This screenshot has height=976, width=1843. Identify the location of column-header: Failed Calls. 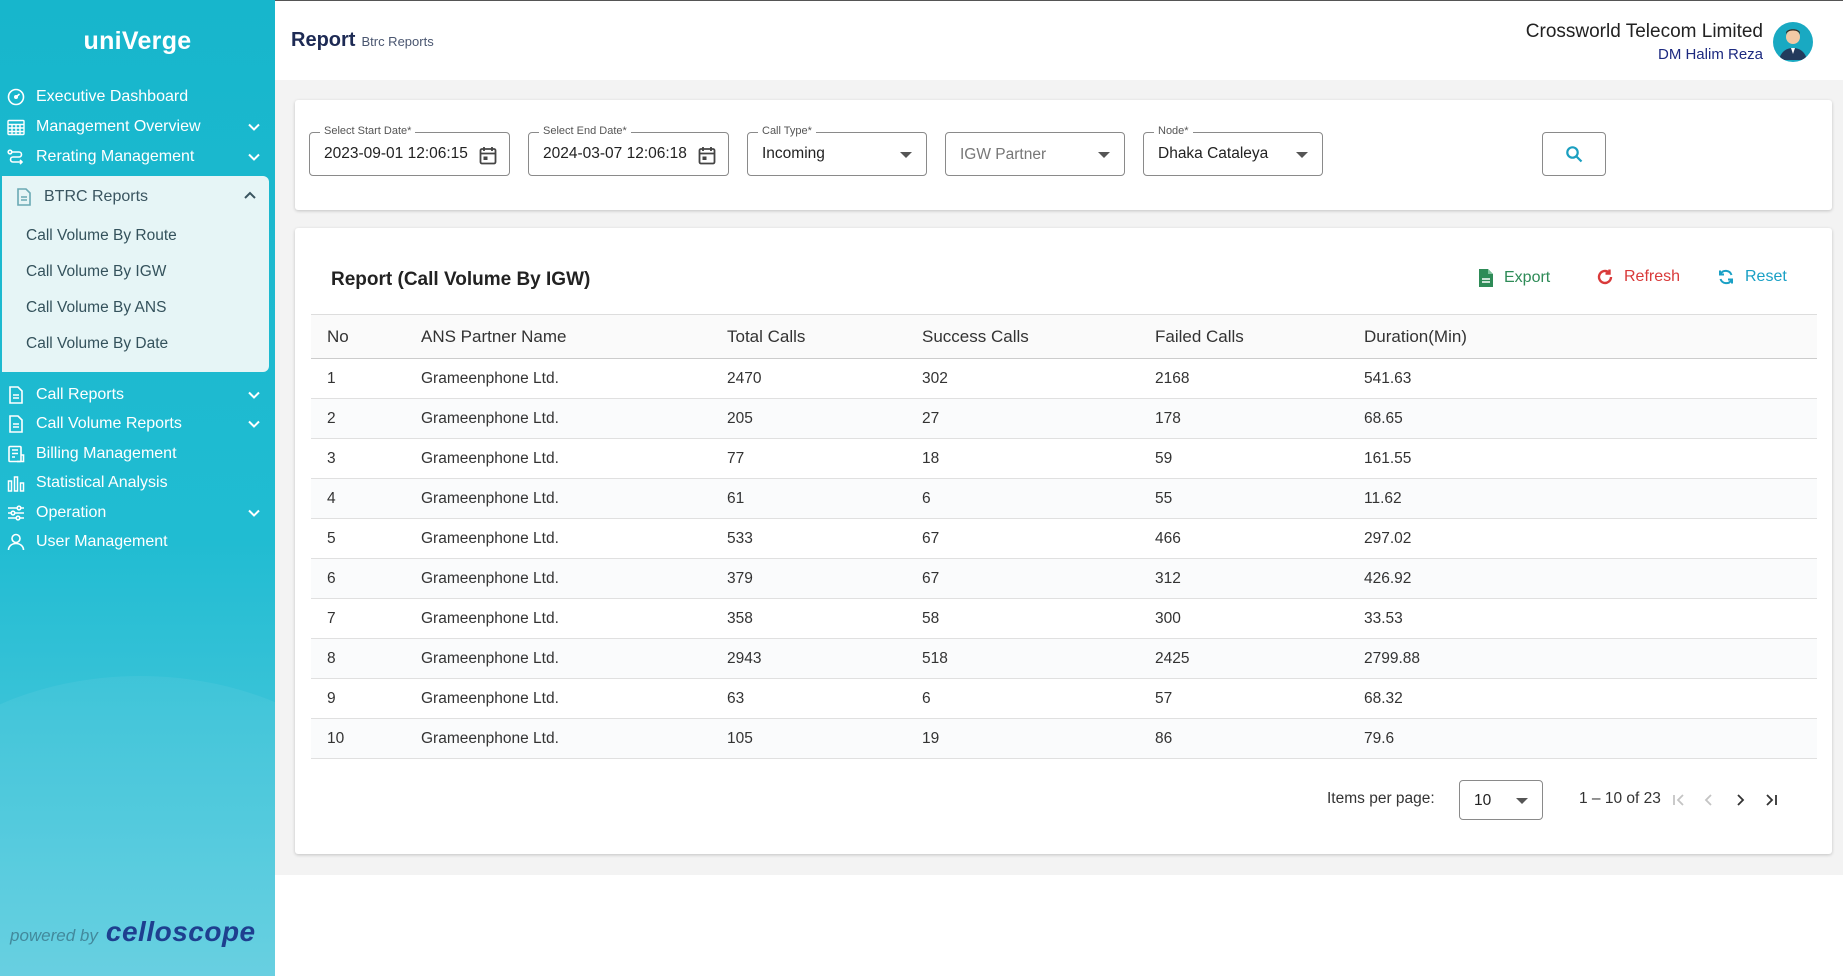
(1243, 336).